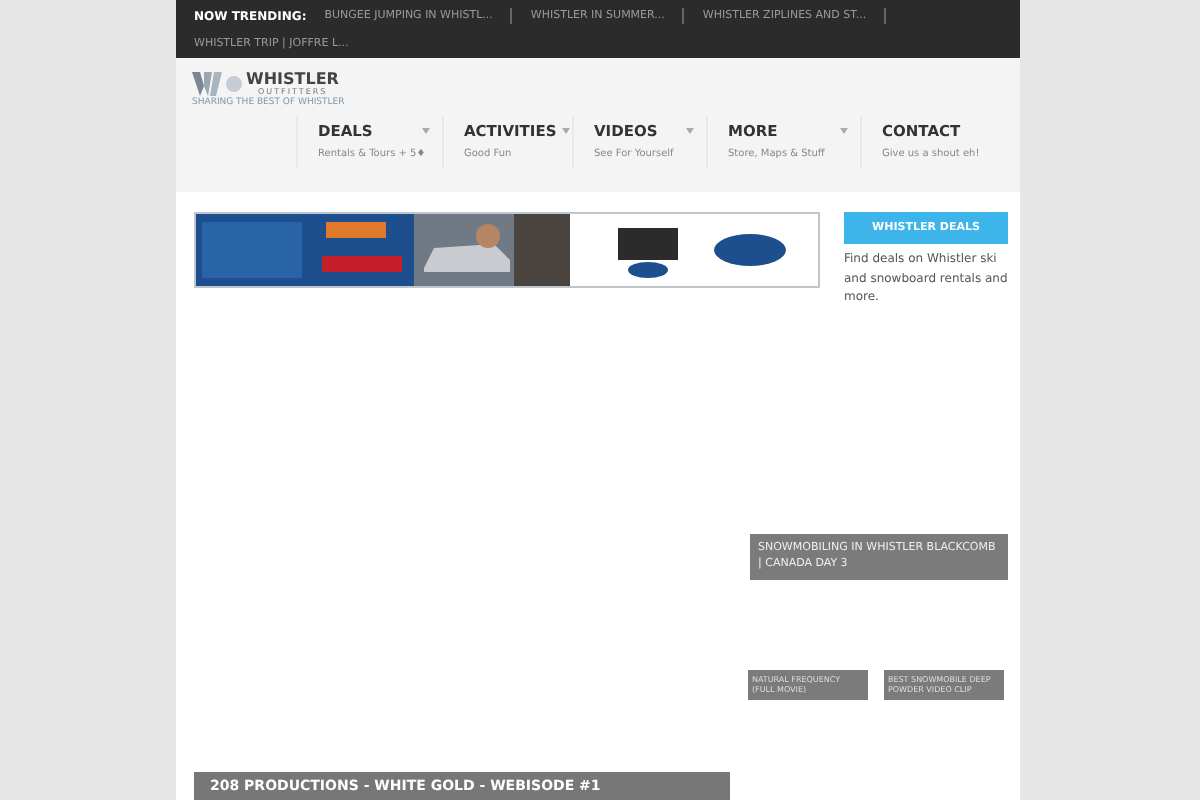  I want to click on logo-text: WHISTLER, so click(292, 80).